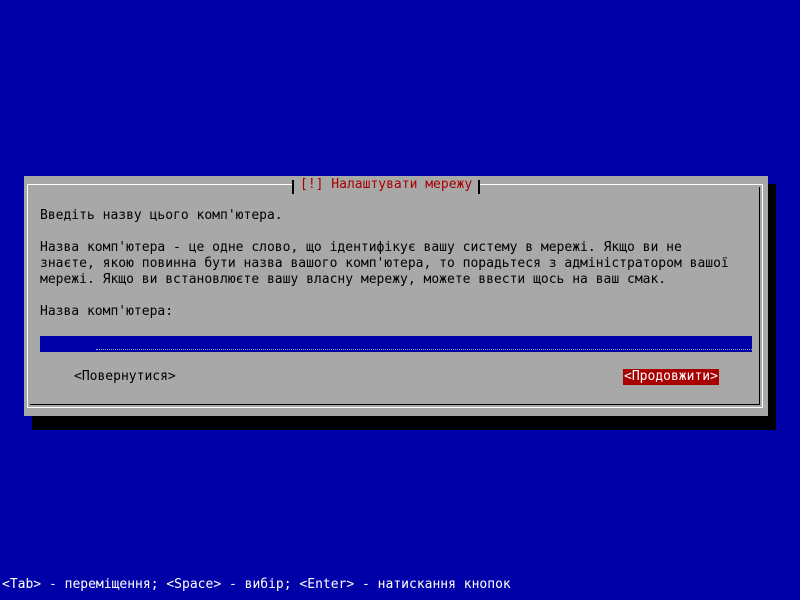 Image resolution: width=800 pixels, height=600 pixels. I want to click on prompt-text: Введіть назву цього комп'ютера., so click(161, 215).